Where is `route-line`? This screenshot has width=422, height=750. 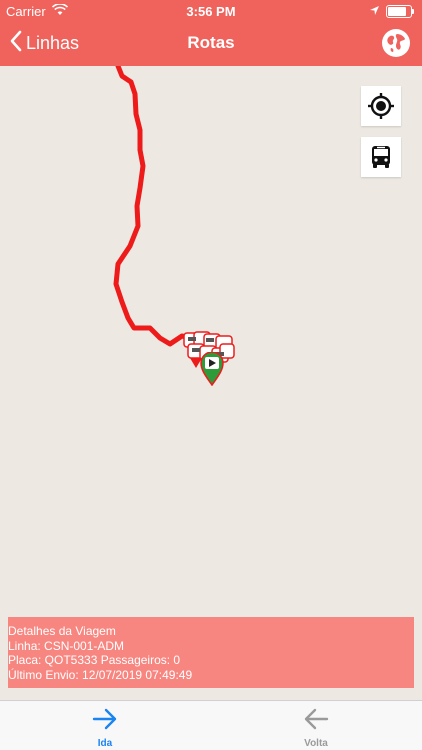
route-line is located at coordinates (154, 206).